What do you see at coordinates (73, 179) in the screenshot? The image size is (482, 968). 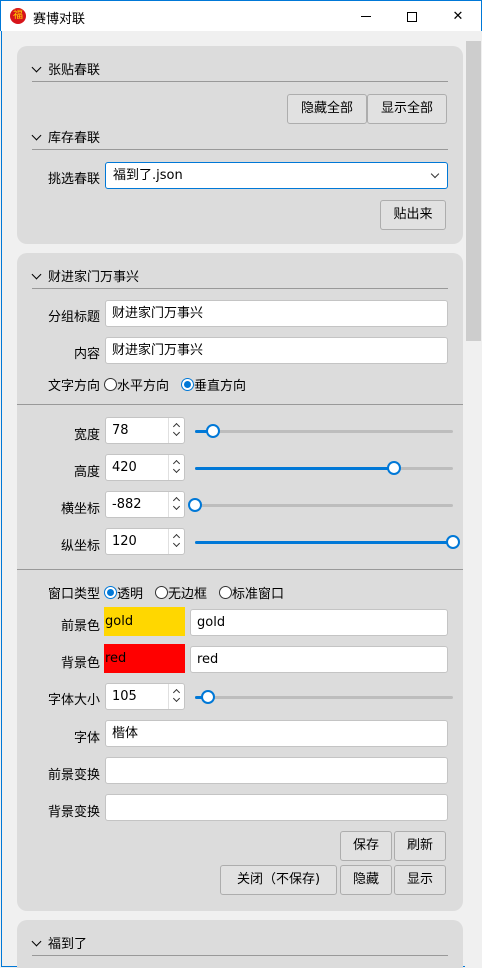 I see `pick-label: 挑选春联` at bounding box center [73, 179].